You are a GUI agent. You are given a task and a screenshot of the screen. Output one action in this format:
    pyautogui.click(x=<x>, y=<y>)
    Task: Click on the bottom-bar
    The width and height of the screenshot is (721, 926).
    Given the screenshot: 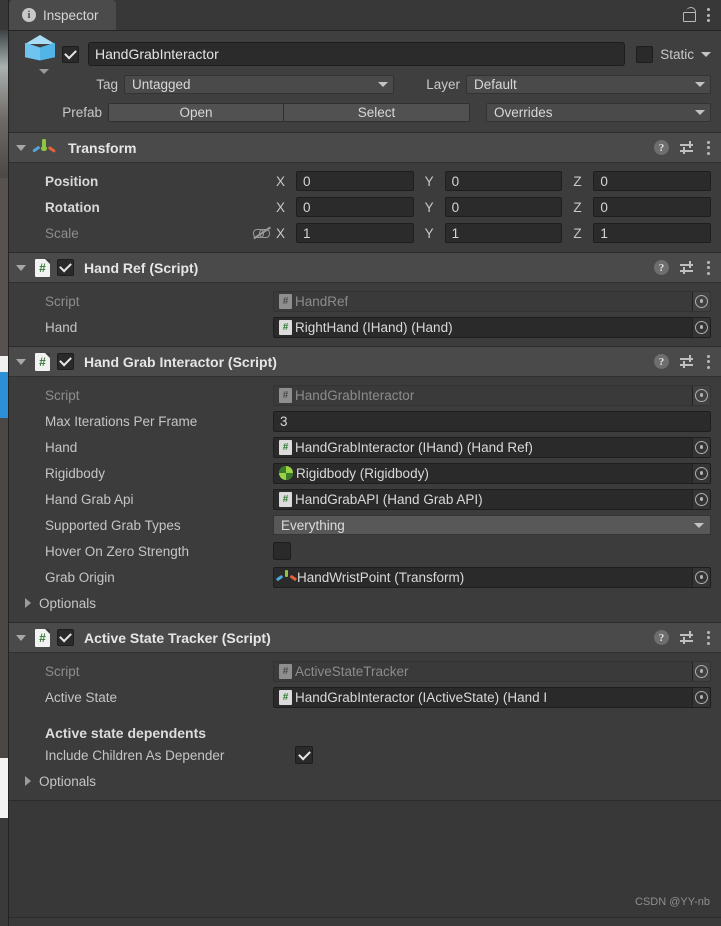 What is the action you would take?
    pyautogui.click(x=365, y=921)
    